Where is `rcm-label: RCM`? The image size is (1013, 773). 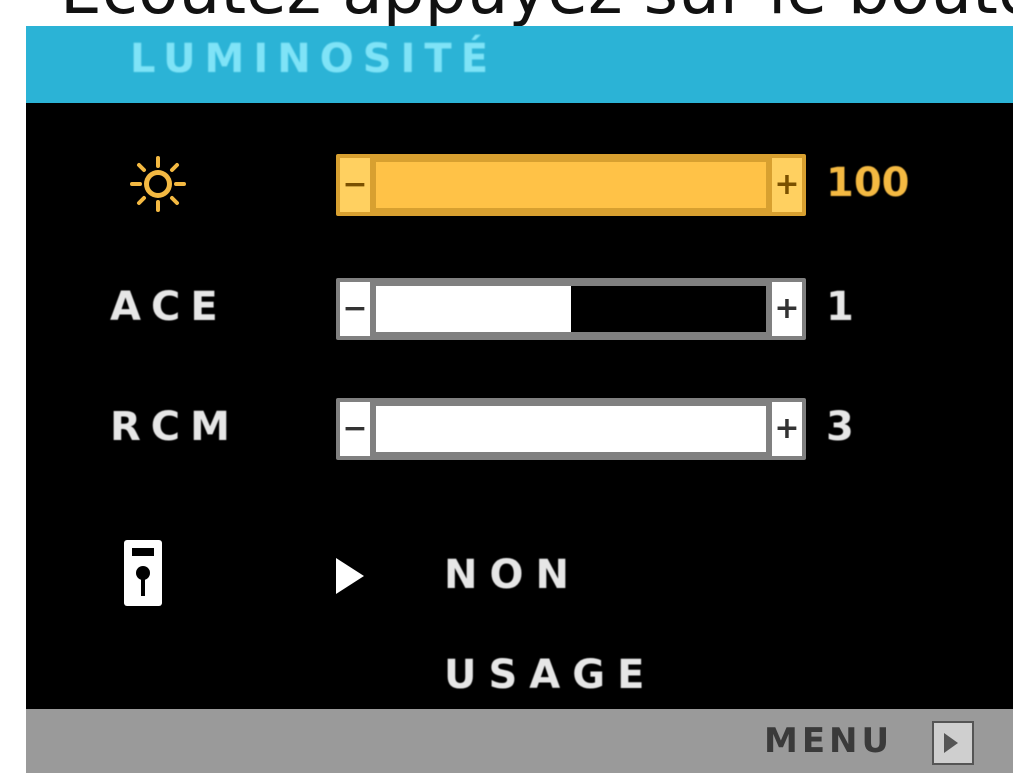 rcm-label: RCM is located at coordinates (175, 427).